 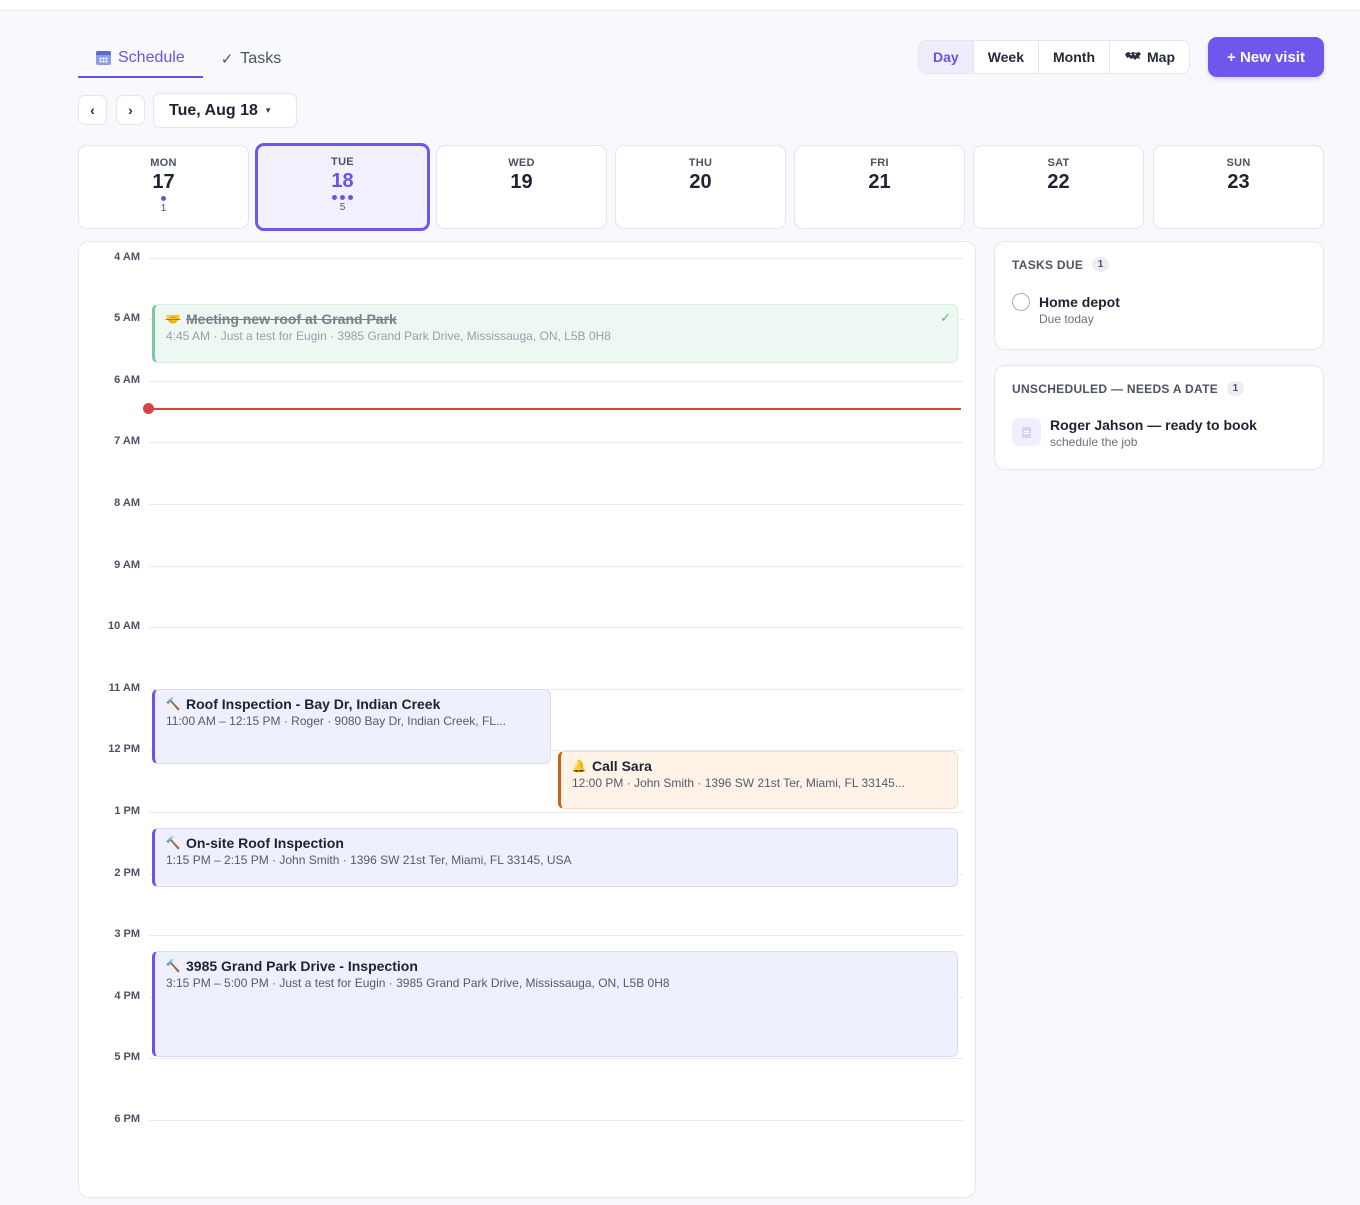 What do you see at coordinates (342, 162) in the screenshot?
I see `day-name: TUE` at bounding box center [342, 162].